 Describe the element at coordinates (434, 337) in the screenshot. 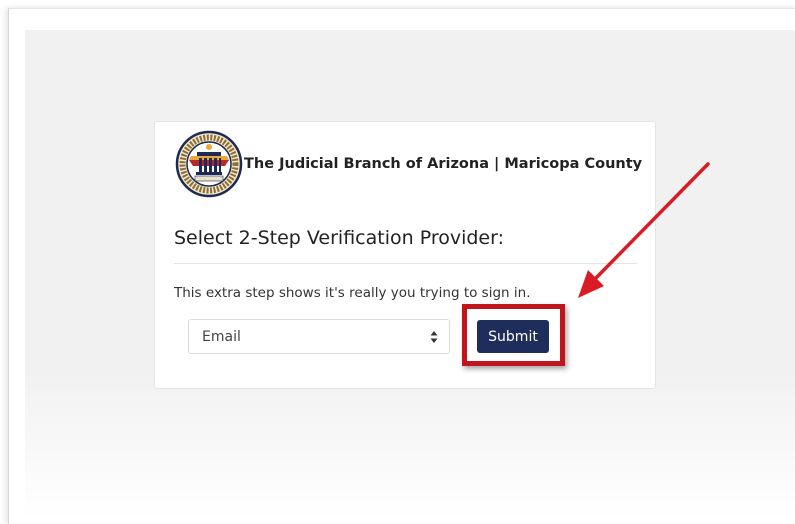

I see `up-down-caret-icon` at that location.